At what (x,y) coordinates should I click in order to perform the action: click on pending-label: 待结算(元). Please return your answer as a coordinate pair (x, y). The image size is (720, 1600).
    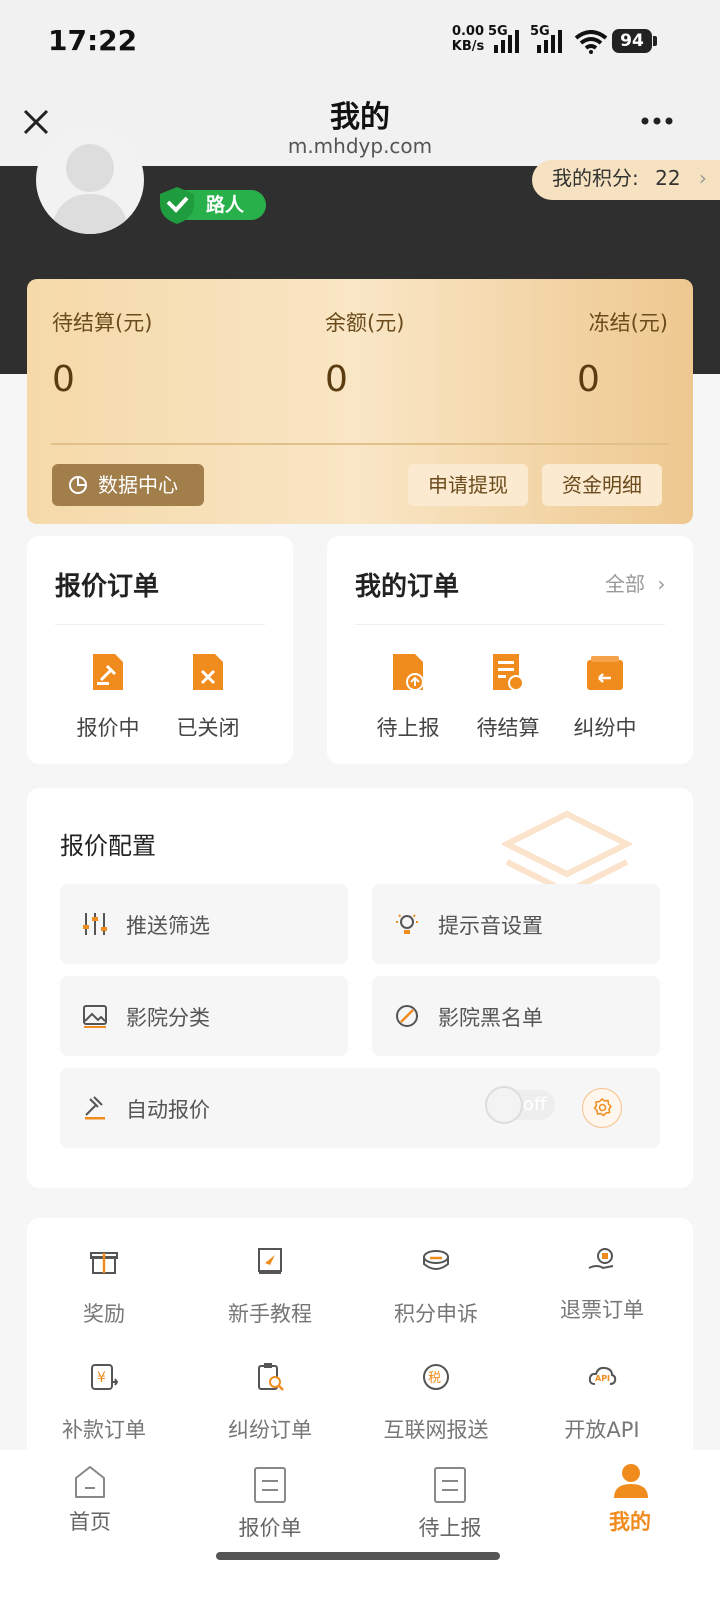
    Looking at the image, I should click on (102, 323).